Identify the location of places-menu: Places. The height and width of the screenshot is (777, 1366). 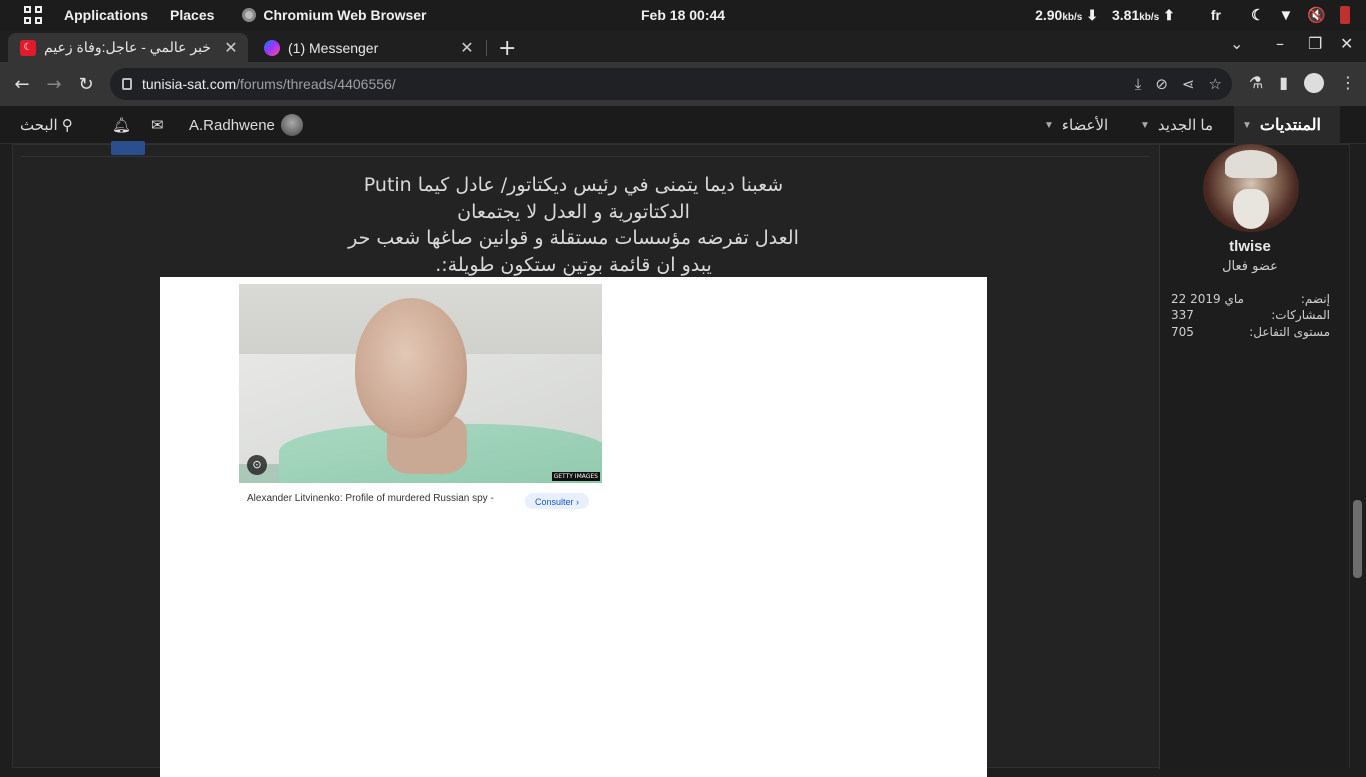
(192, 15).